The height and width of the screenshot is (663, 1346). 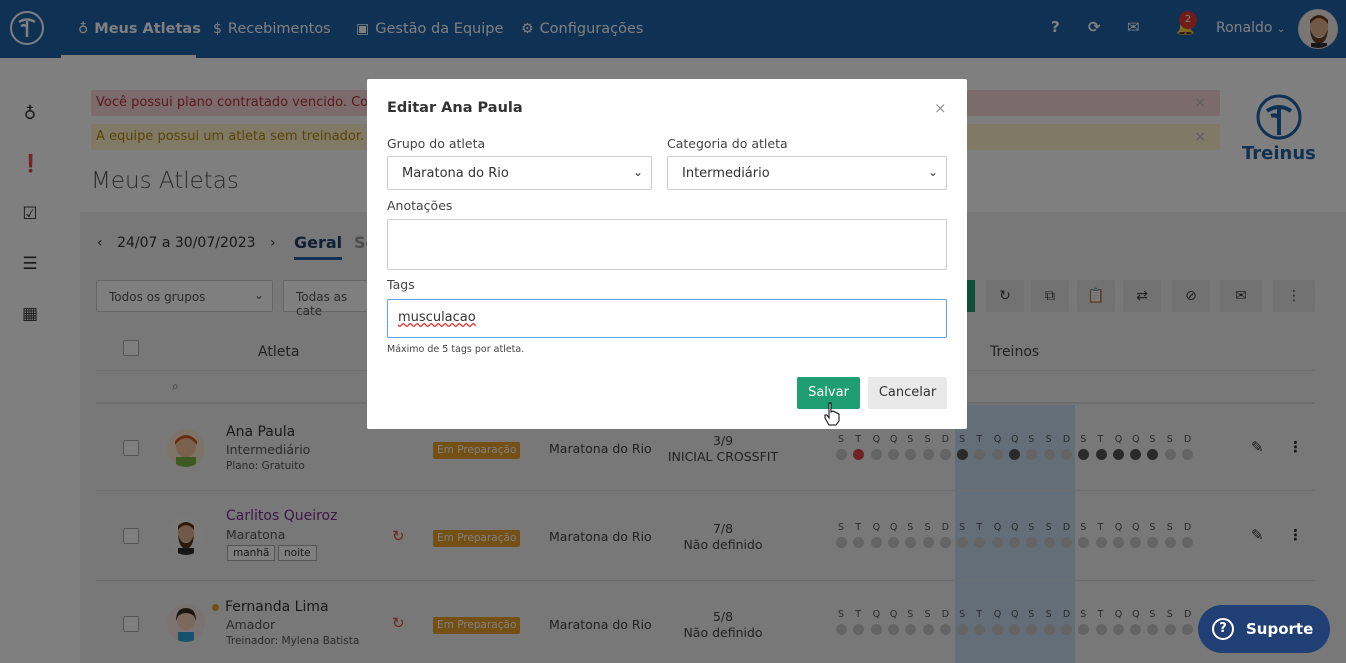 I want to click on group-label: Grupo do atleta, so click(x=436, y=143).